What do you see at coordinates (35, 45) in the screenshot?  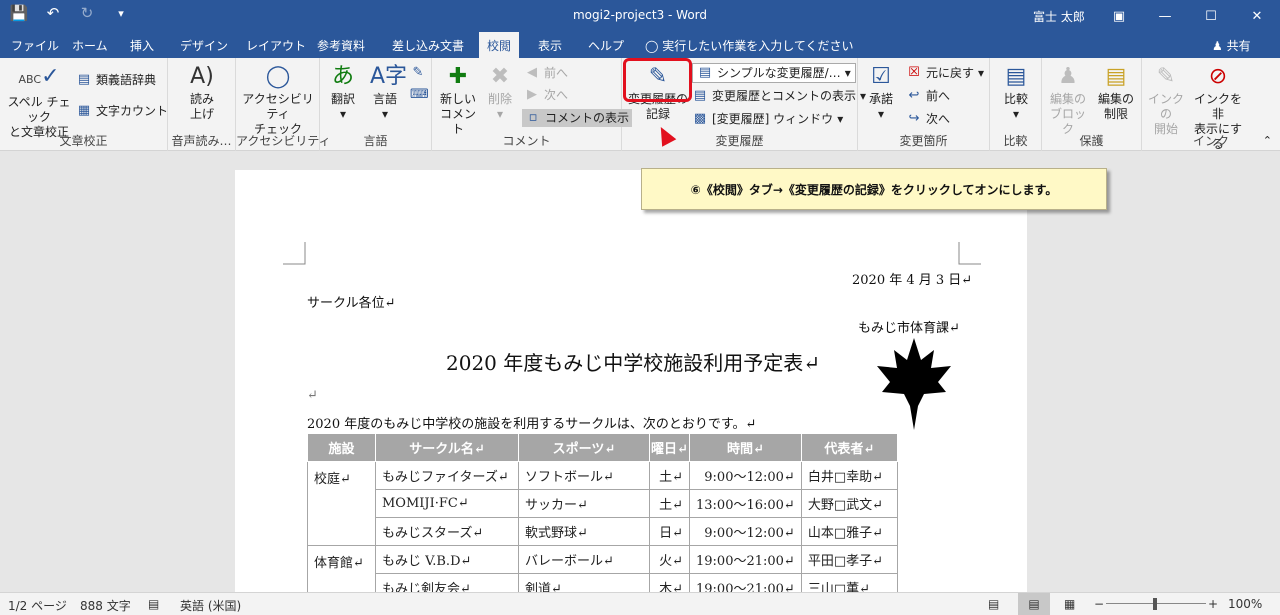 I see `tab-file: ファイル` at bounding box center [35, 45].